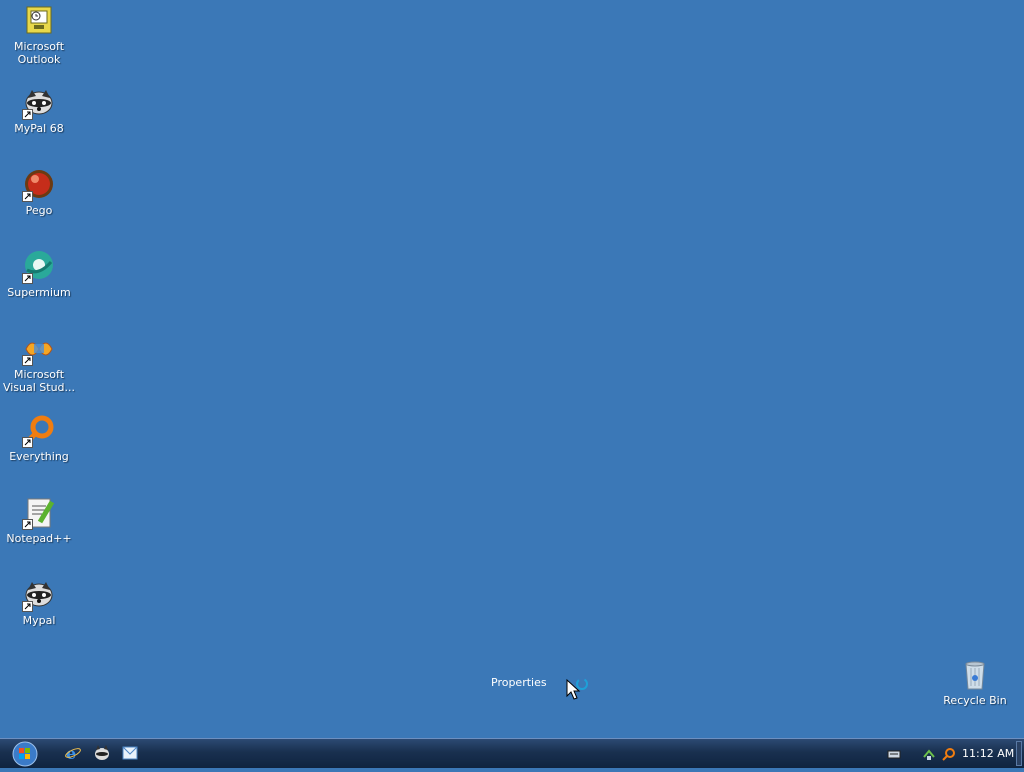 Image resolution: width=1024 pixels, height=772 pixels. I want to click on show-desktop-button, so click(1019, 753).